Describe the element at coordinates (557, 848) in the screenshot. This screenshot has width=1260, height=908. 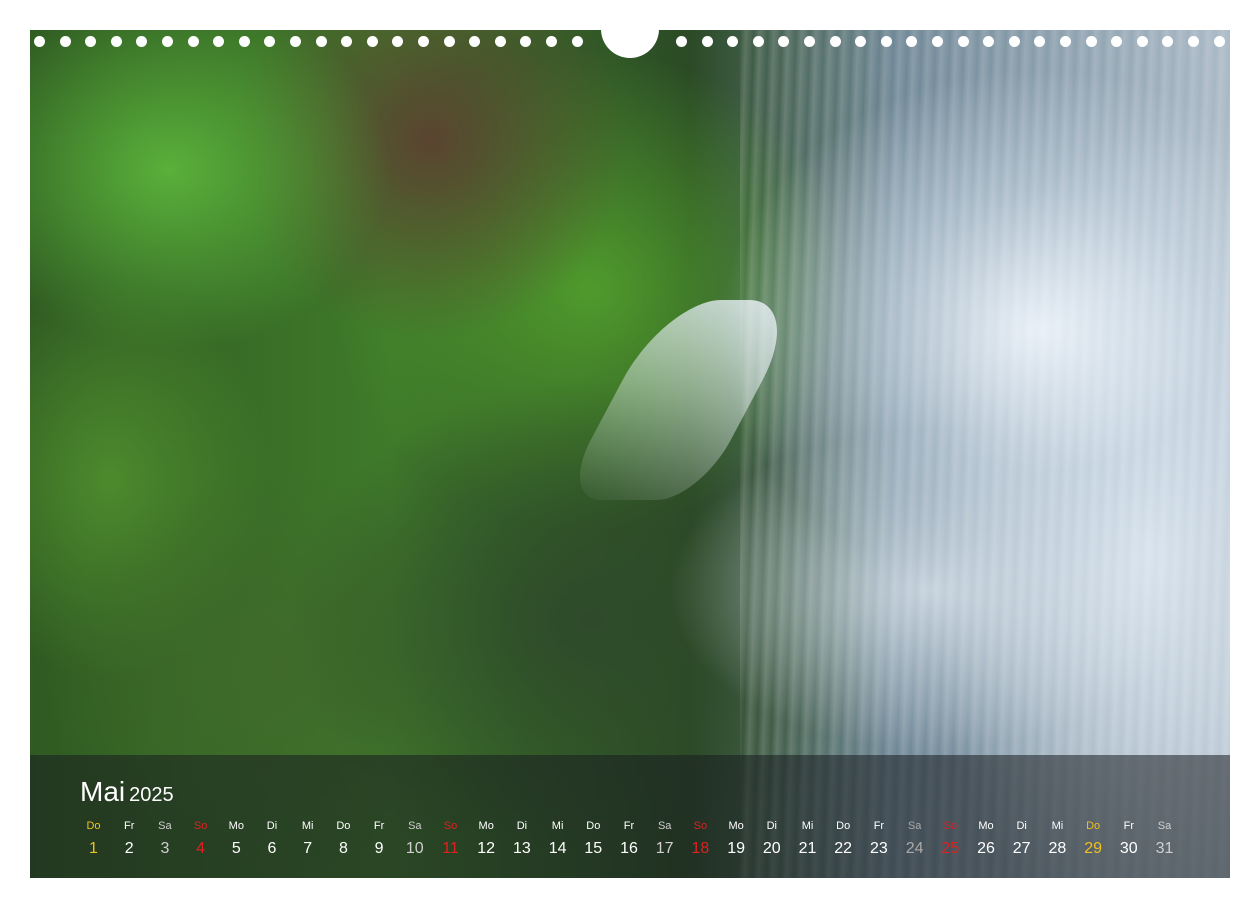
I see `day-number: 14` at that location.